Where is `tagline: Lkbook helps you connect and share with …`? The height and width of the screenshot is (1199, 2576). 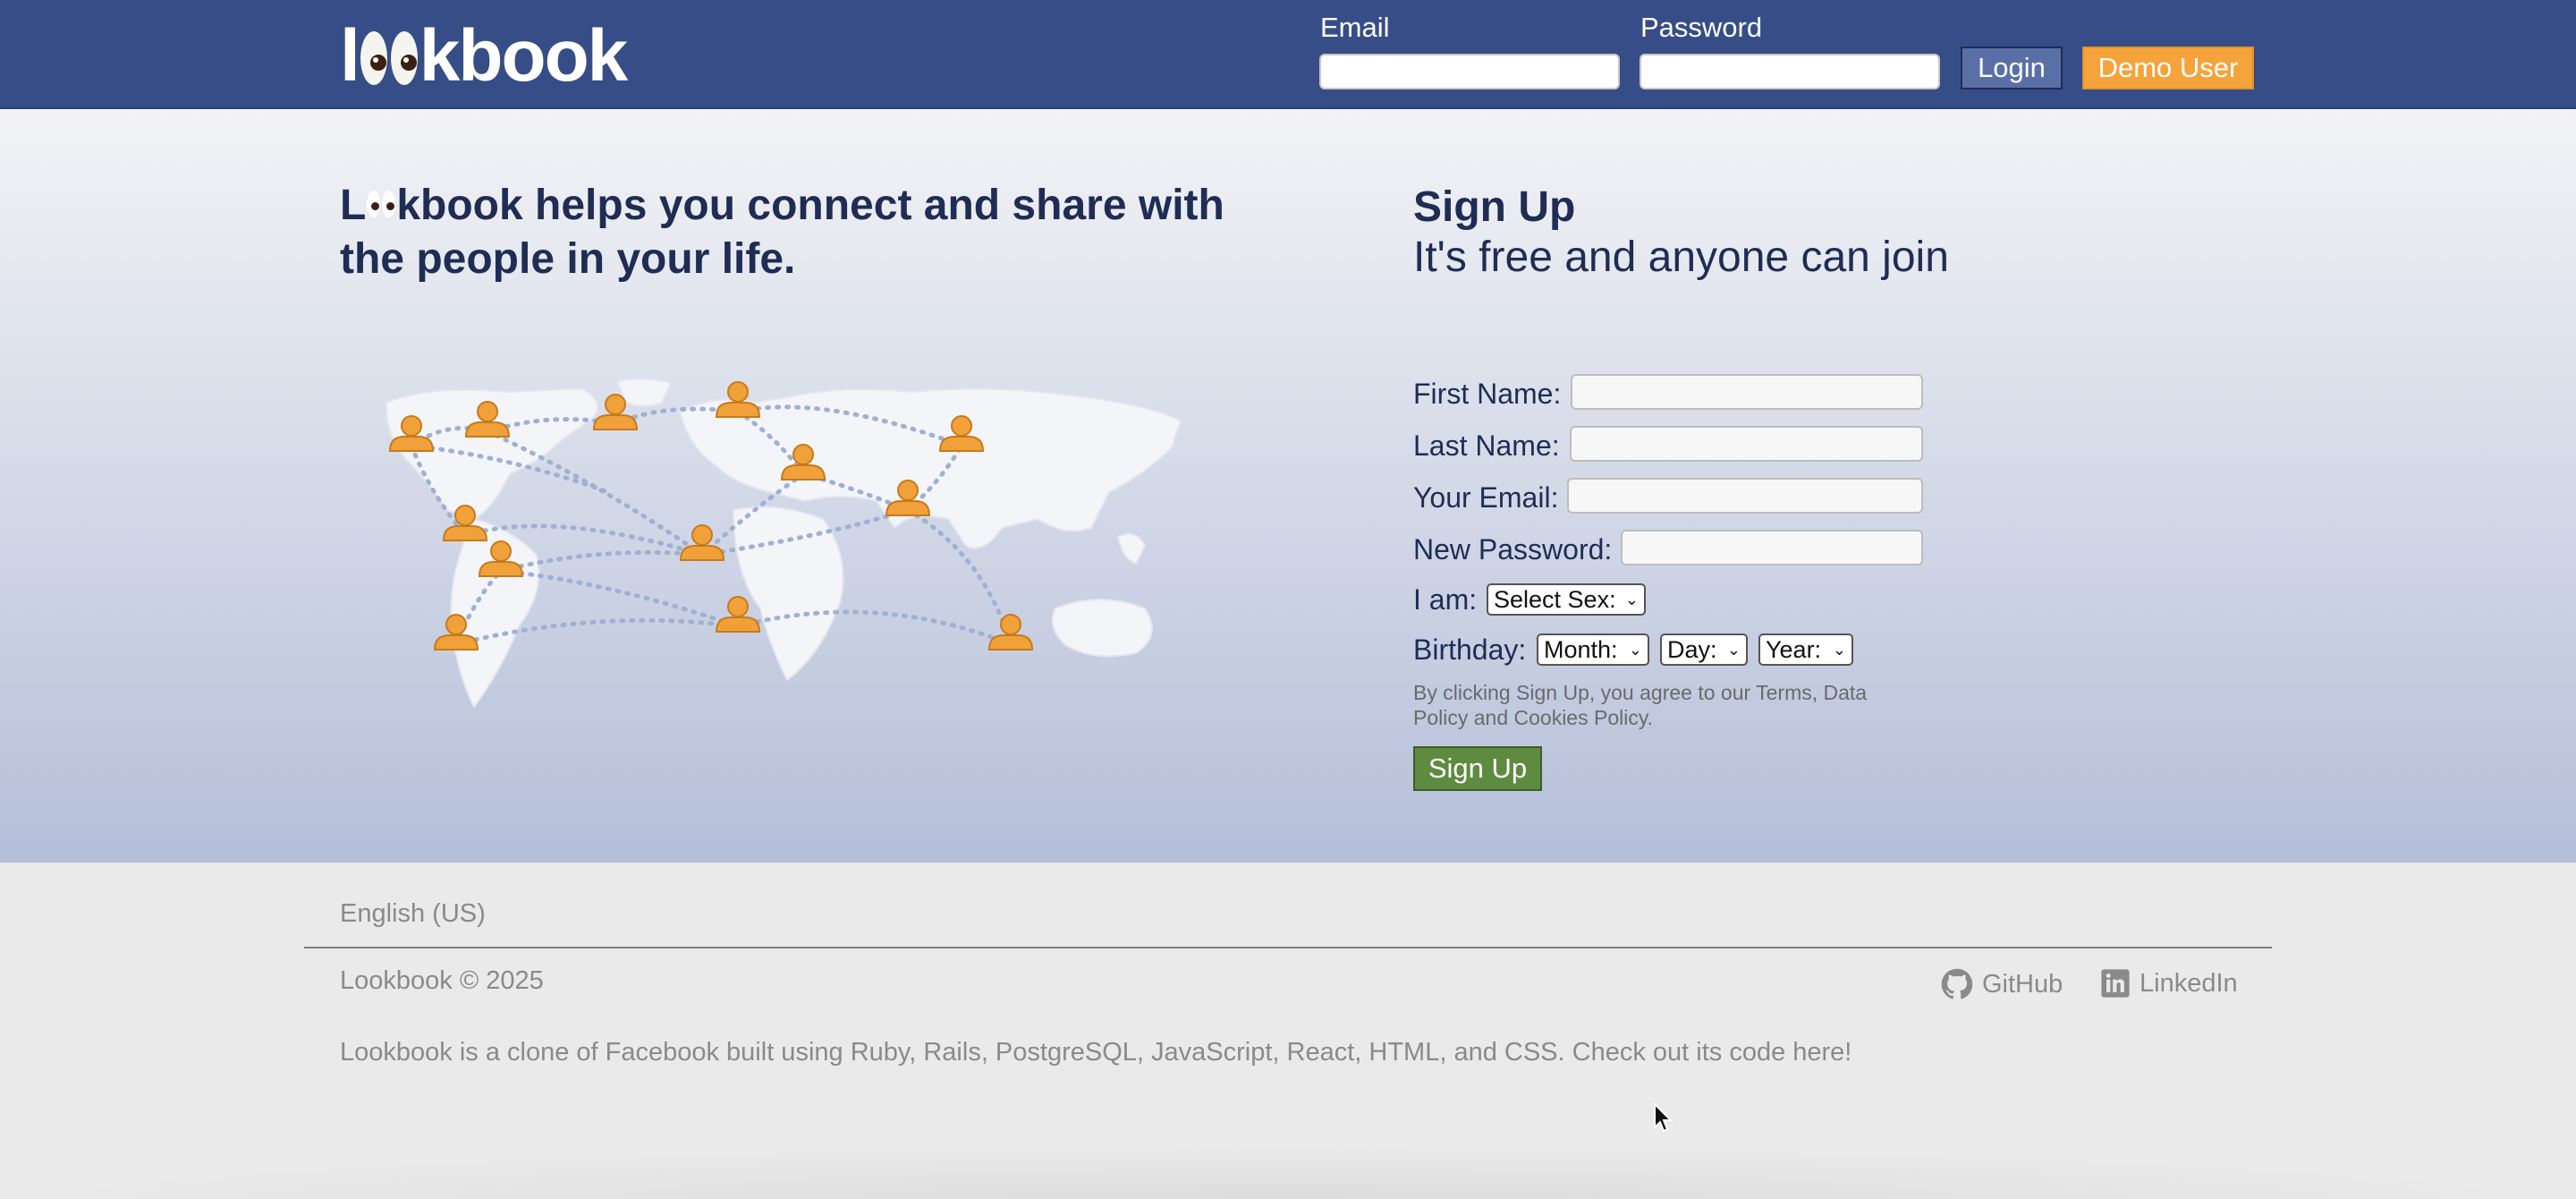
tagline: Lkbook helps you connect and share with … is located at coordinates (787, 232).